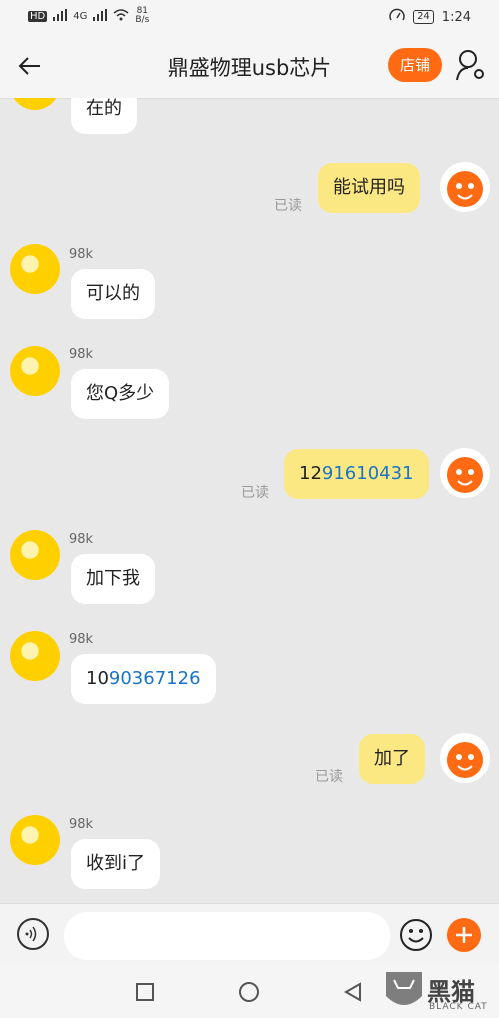 Image resolution: width=499 pixels, height=1018 pixels. Describe the element at coordinates (113, 579) in the screenshot. I see `message-bubble: 加下我` at that location.